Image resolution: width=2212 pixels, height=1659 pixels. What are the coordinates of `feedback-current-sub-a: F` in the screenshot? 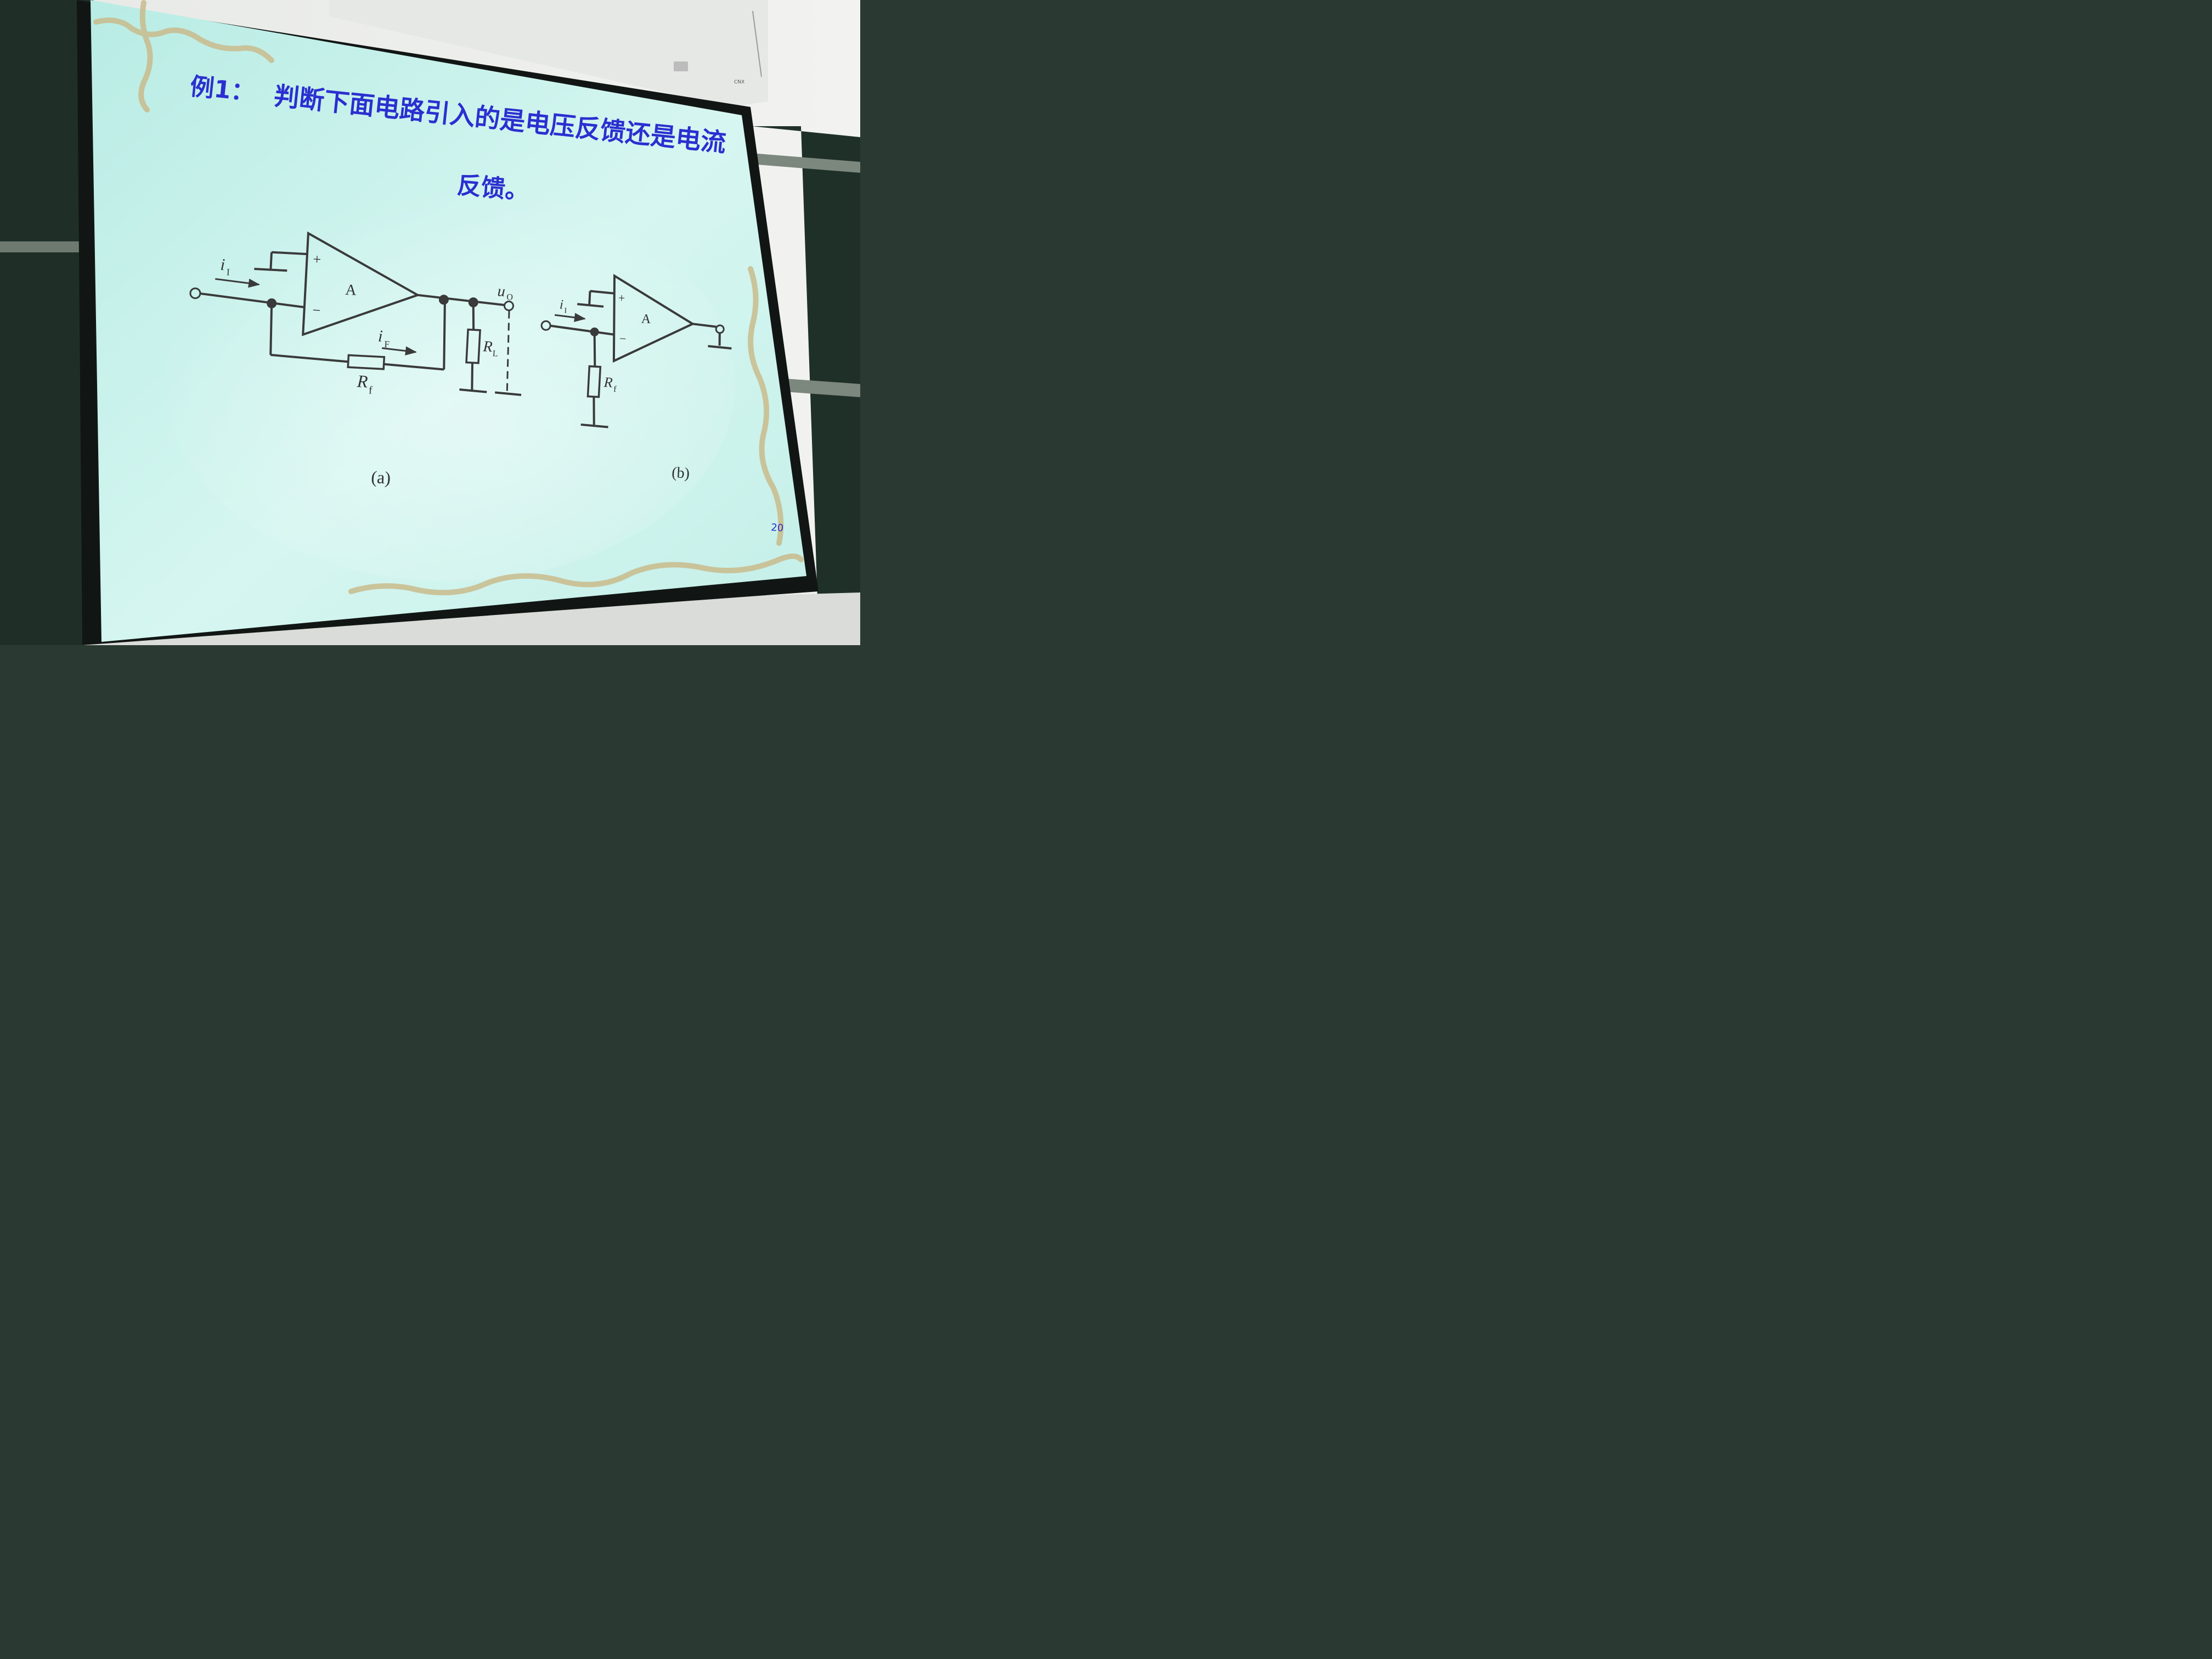 It's located at (387, 344).